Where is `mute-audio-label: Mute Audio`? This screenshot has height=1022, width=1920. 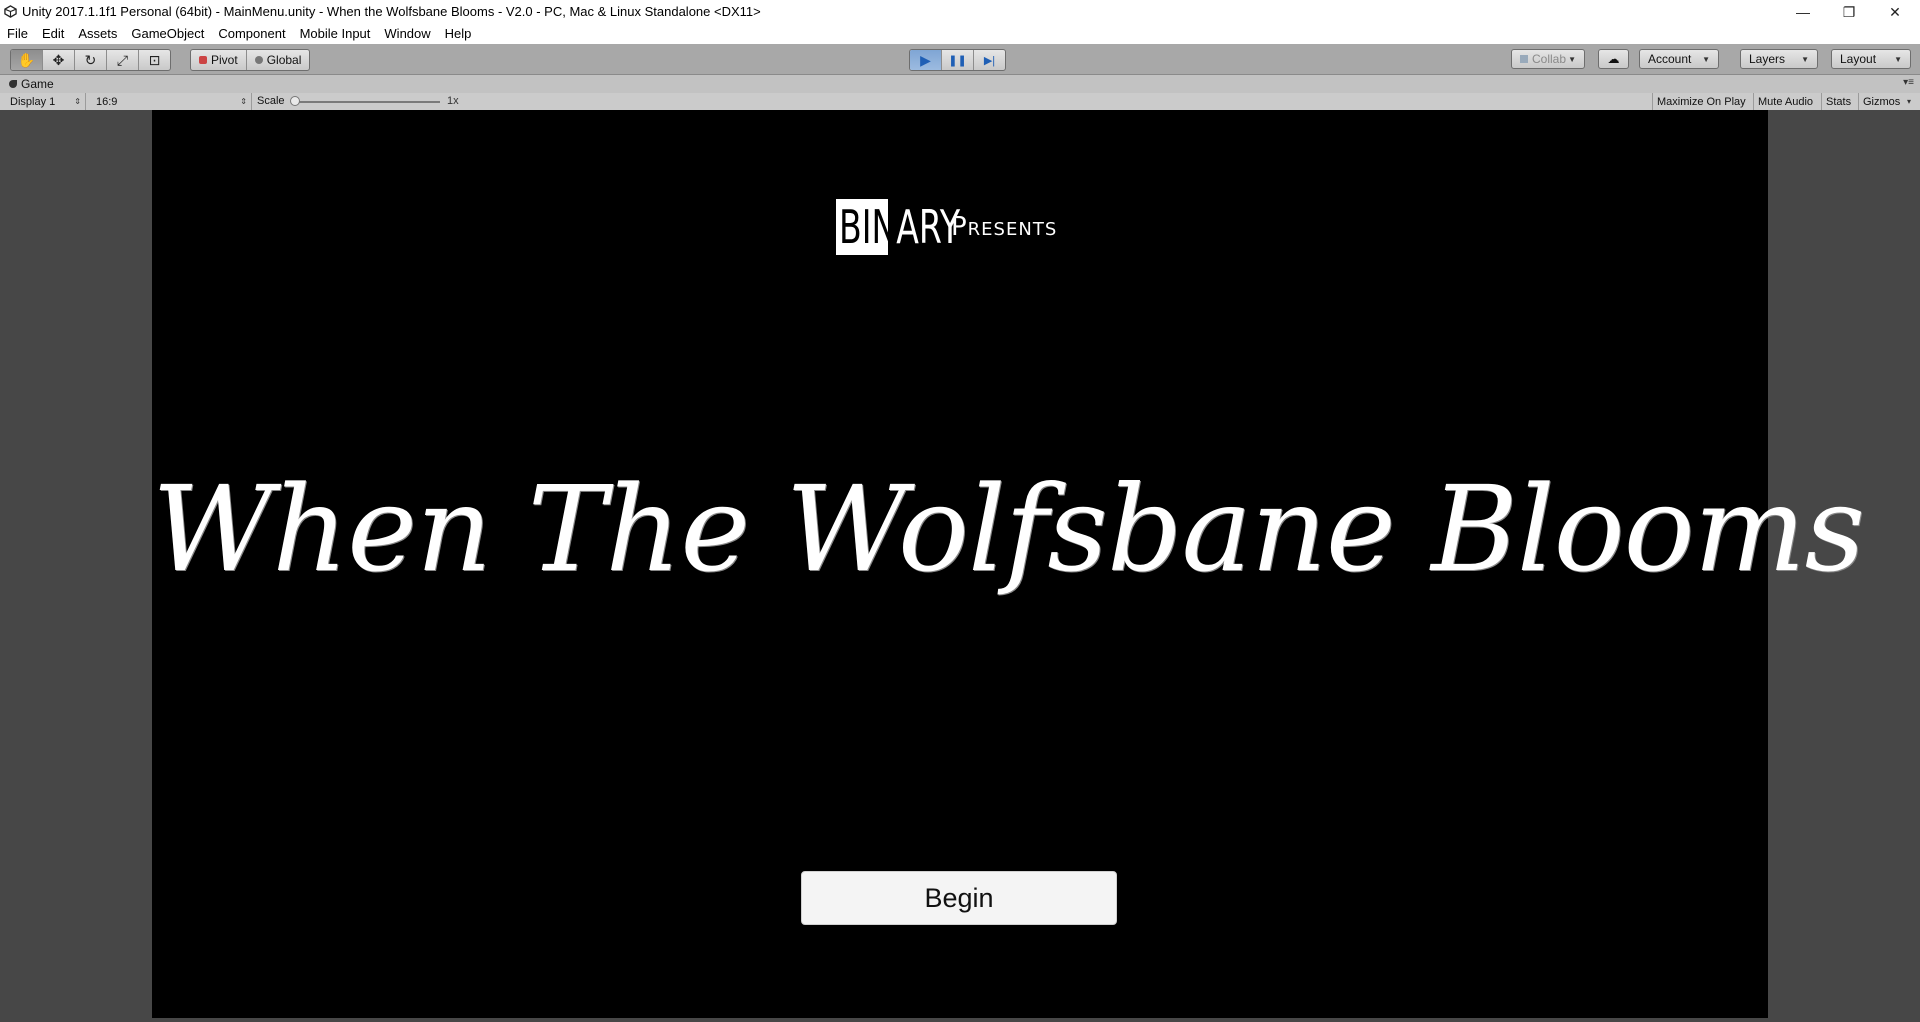
mute-audio-label: Mute Audio is located at coordinates (1786, 101).